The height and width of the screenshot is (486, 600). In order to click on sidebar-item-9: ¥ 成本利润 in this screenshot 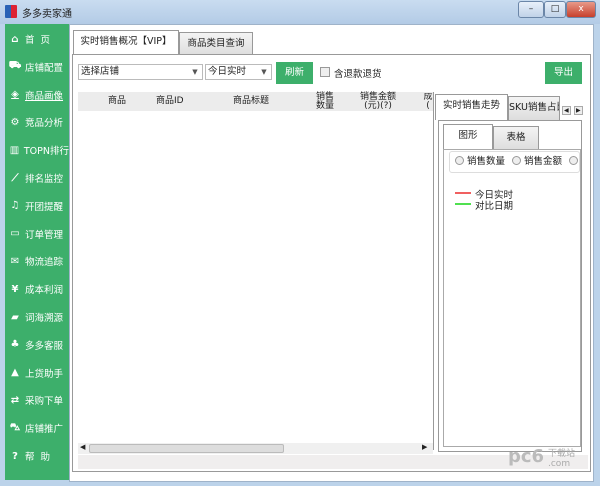, I will do `click(37, 289)`.